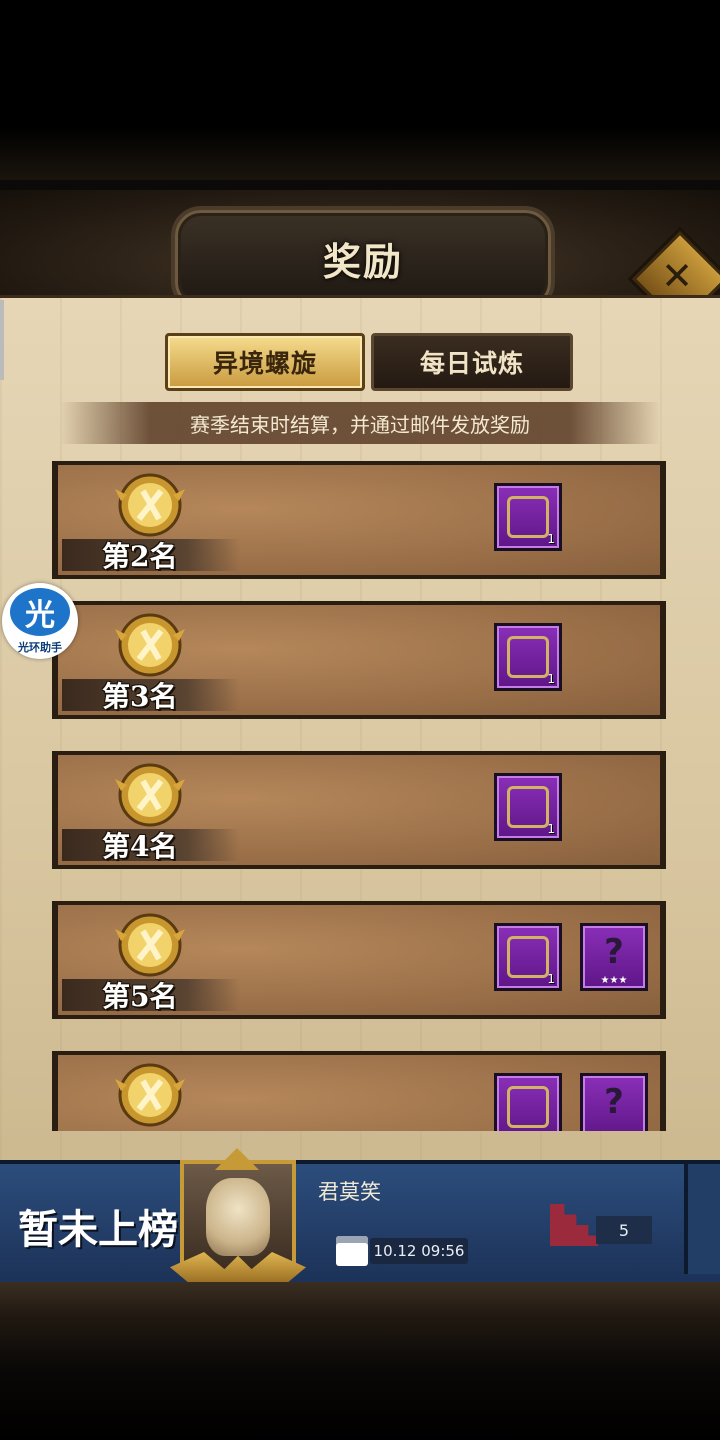 The height and width of the screenshot is (1440, 720). I want to click on rank-label: 第4名, so click(140, 846).